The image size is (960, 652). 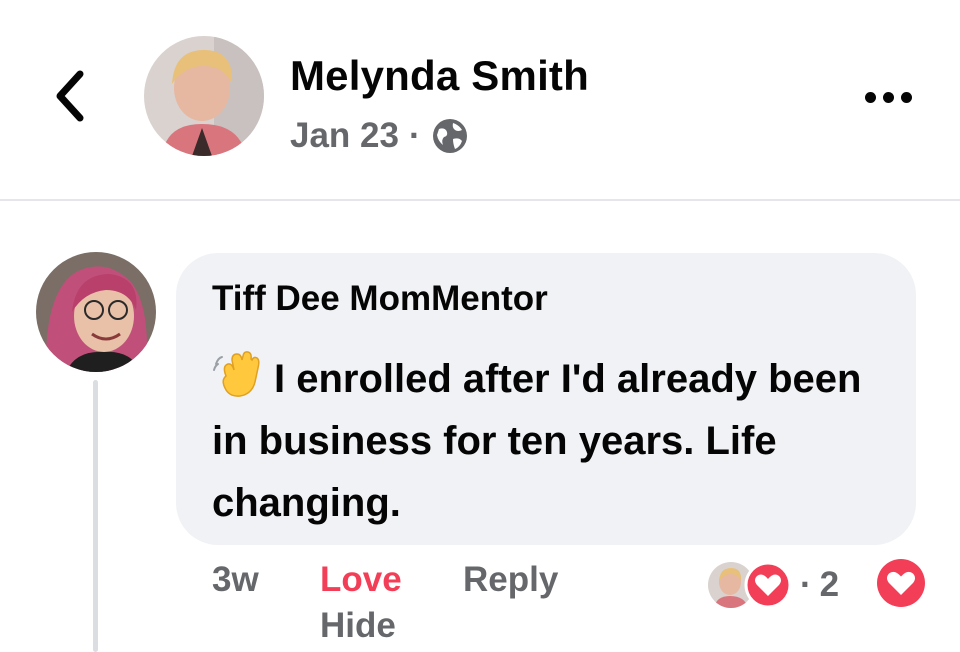 I want to click on hide-button: Hide, so click(x=358, y=626).